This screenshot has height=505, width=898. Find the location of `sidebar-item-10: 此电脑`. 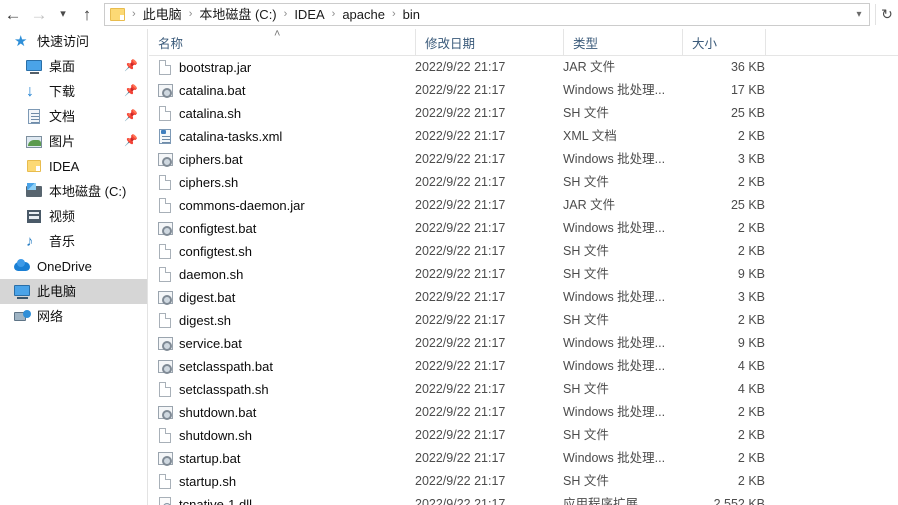

sidebar-item-10: 此电脑 is located at coordinates (73, 291).